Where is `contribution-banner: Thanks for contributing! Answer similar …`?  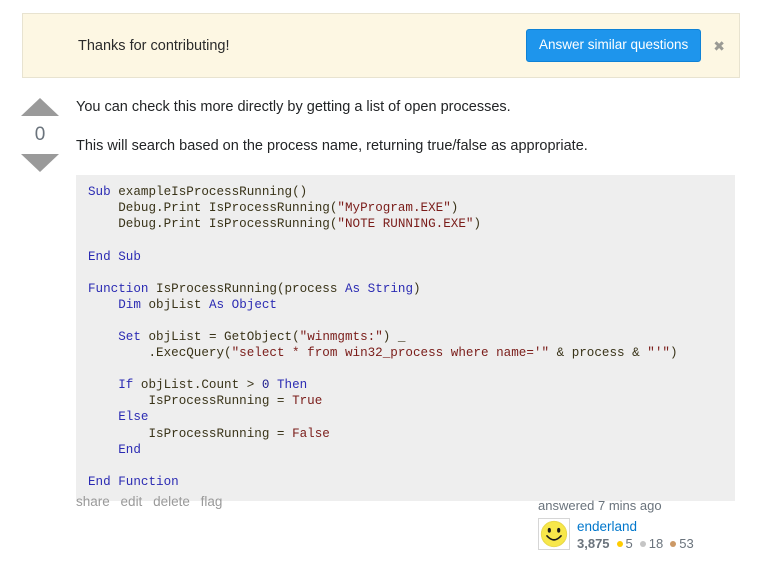 contribution-banner: Thanks for contributing! Answer similar … is located at coordinates (381, 45).